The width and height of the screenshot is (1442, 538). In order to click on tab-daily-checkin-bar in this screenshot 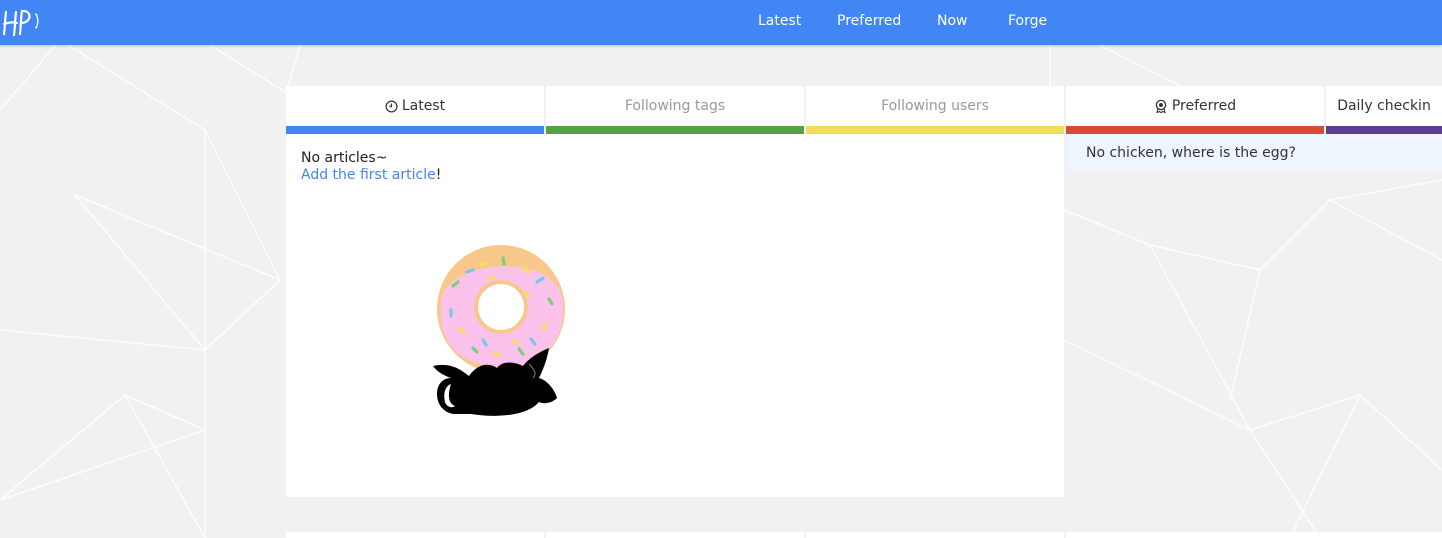, I will do `click(1384, 130)`.